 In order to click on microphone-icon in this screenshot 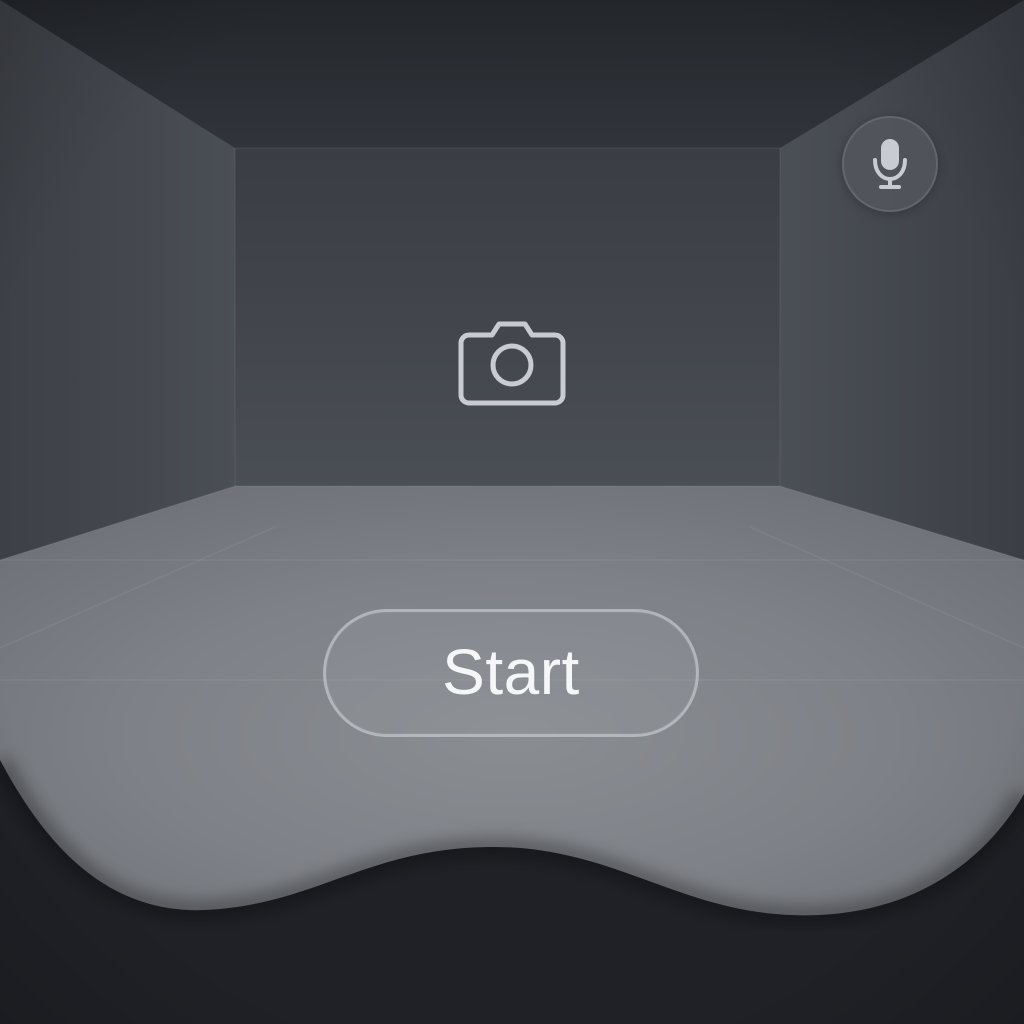, I will do `click(890, 164)`.